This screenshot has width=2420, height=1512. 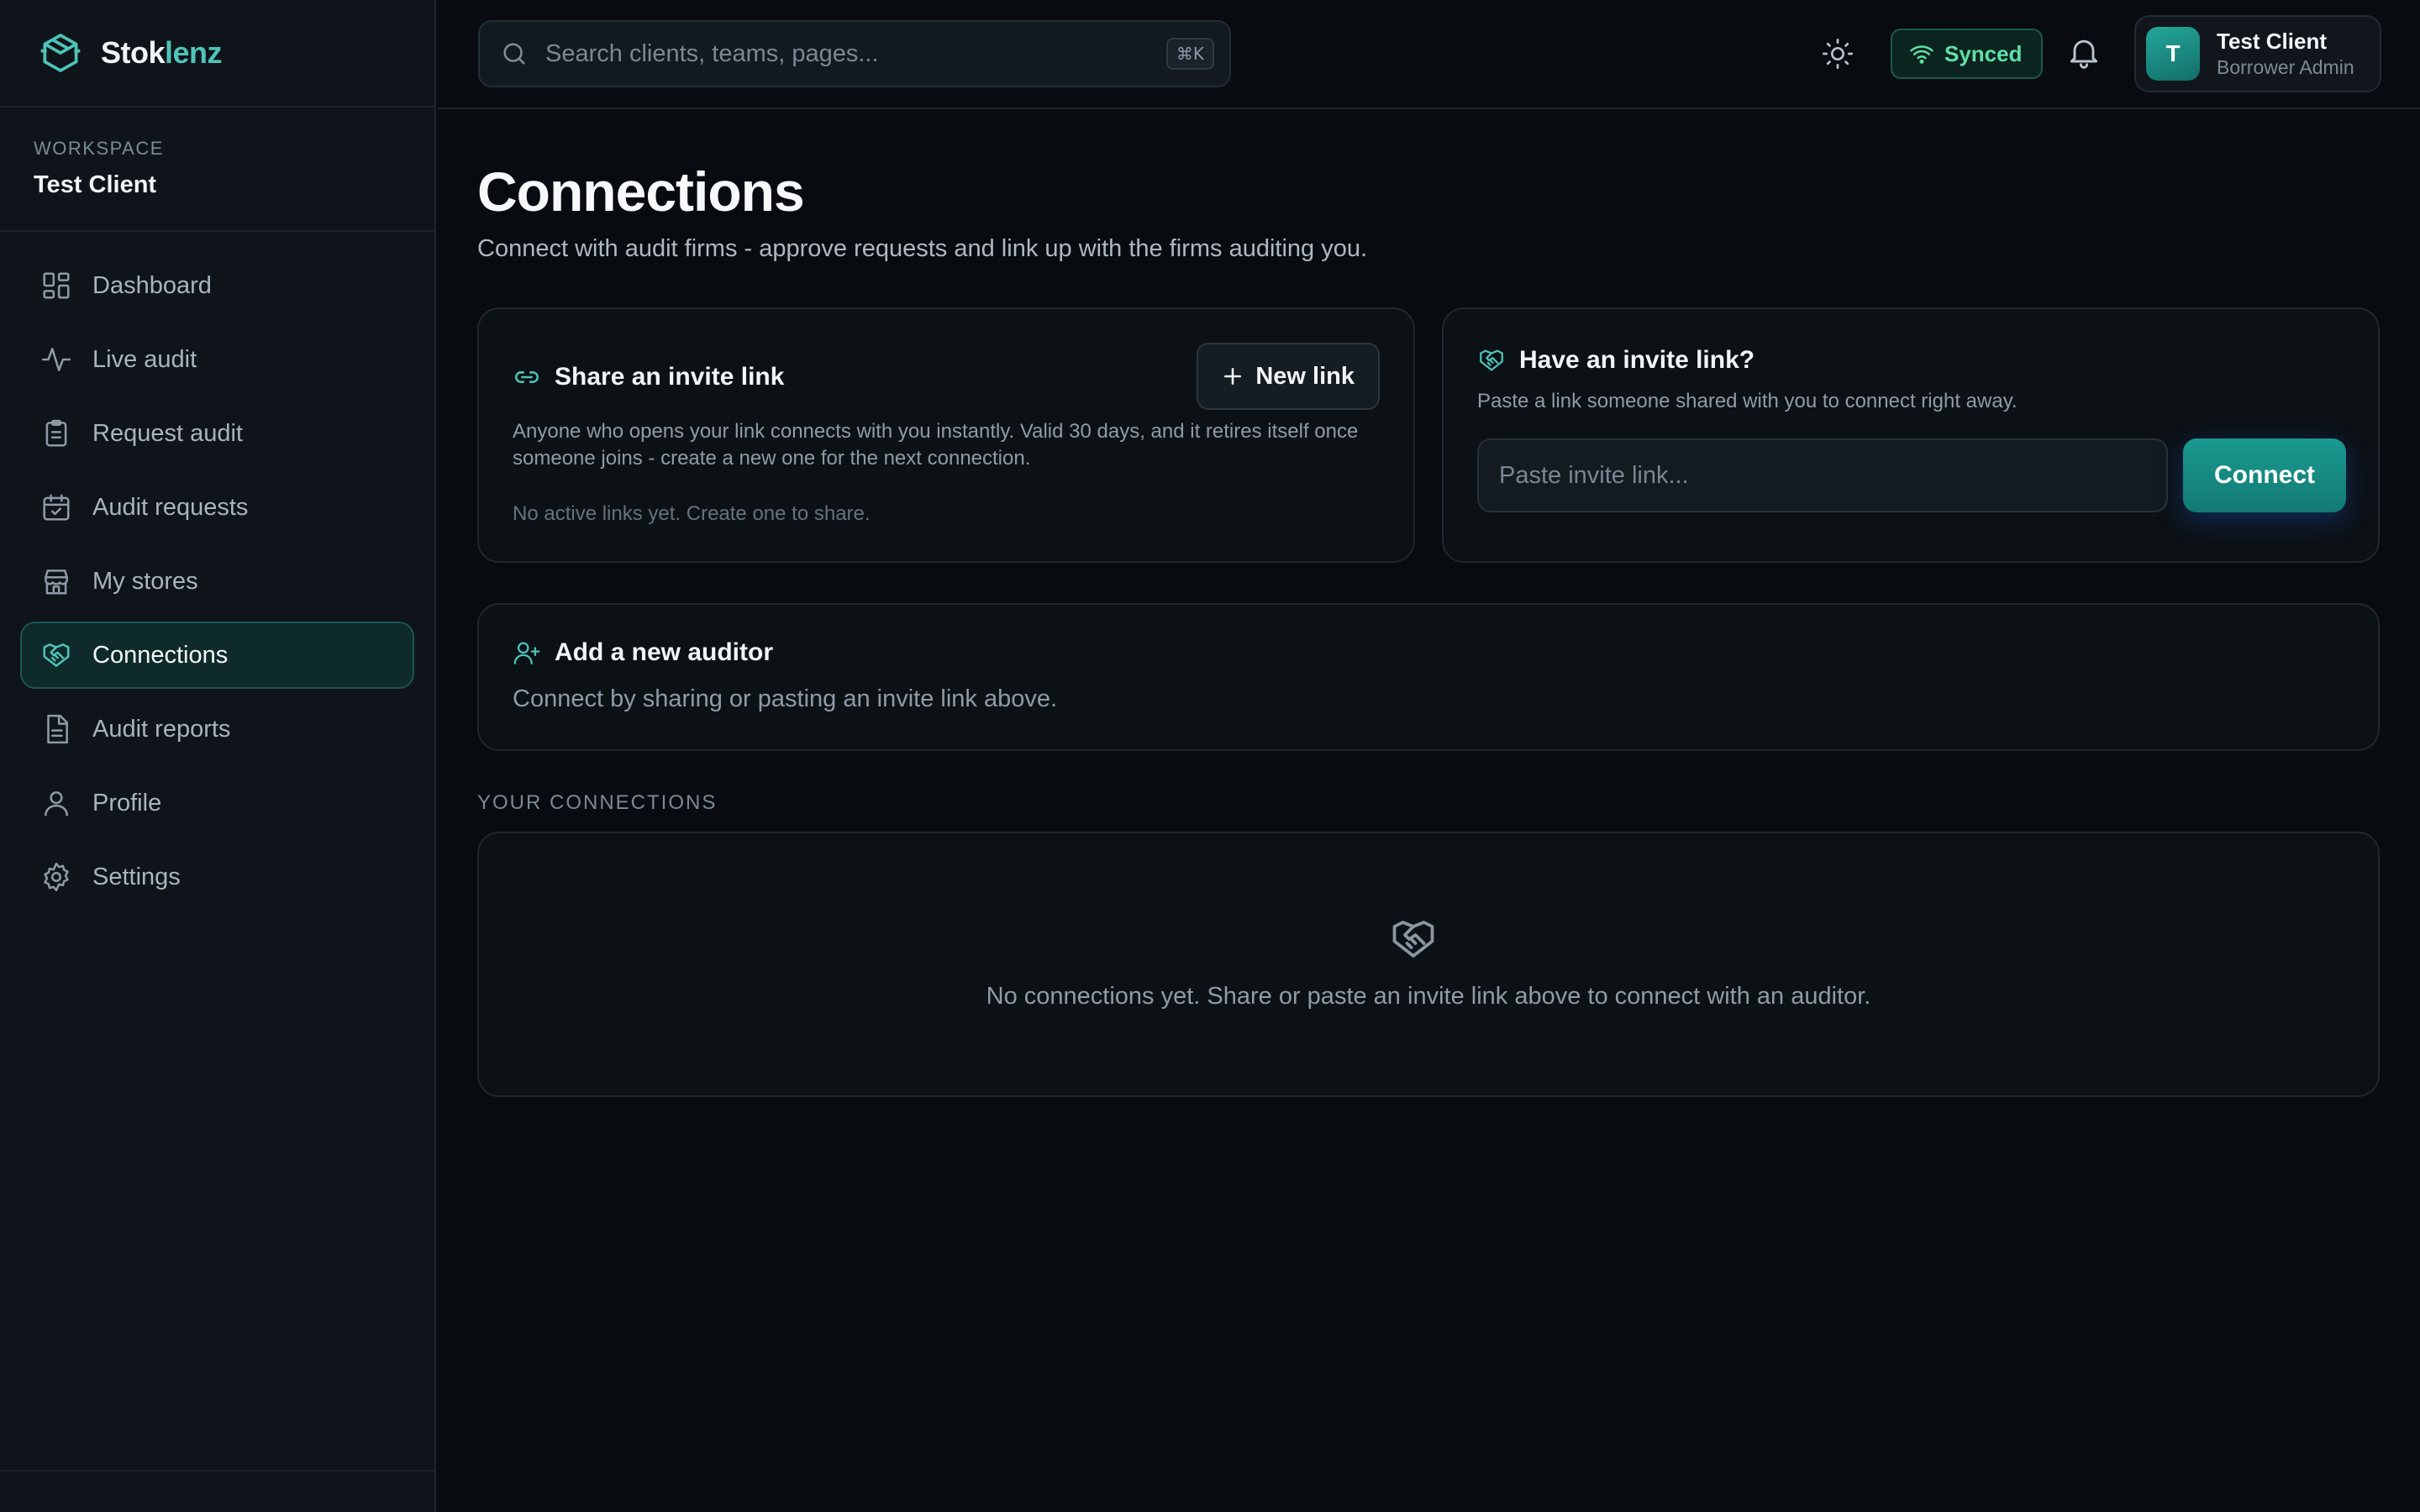 I want to click on sidebar-item-label: Dashboard, so click(x=152, y=285).